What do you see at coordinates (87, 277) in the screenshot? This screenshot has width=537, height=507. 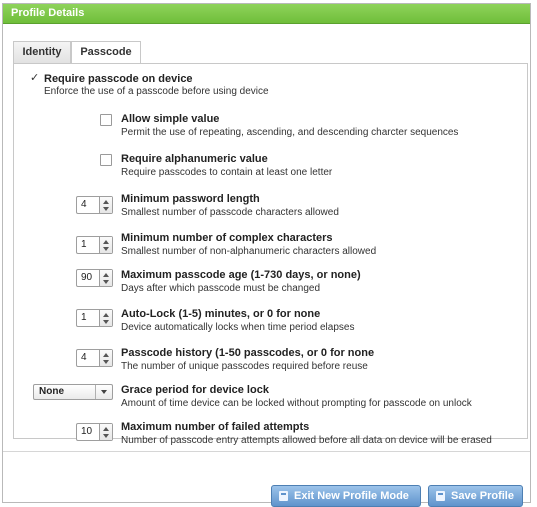 I see `max-age-value: 90` at bounding box center [87, 277].